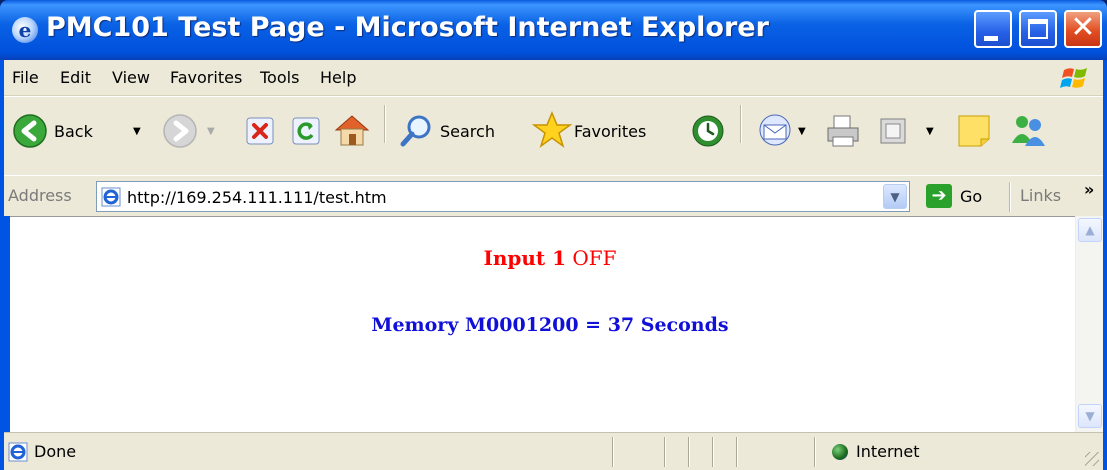  What do you see at coordinates (974, 131) in the screenshot?
I see `discuss-icon` at bounding box center [974, 131].